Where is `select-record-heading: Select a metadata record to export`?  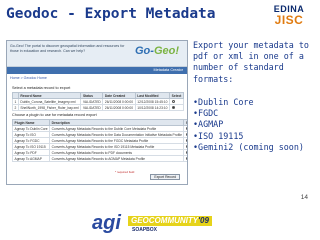 select-record-heading: Select a metadata record to export is located at coordinates (41, 88).